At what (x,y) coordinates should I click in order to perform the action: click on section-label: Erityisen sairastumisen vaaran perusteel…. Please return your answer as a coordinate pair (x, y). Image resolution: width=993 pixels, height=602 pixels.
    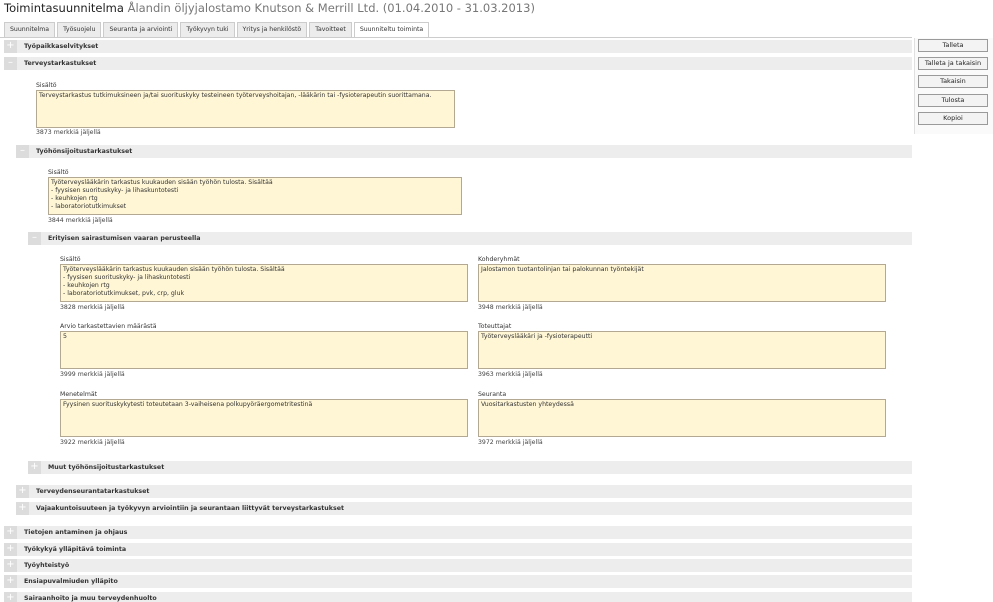
    Looking at the image, I should click on (124, 238).